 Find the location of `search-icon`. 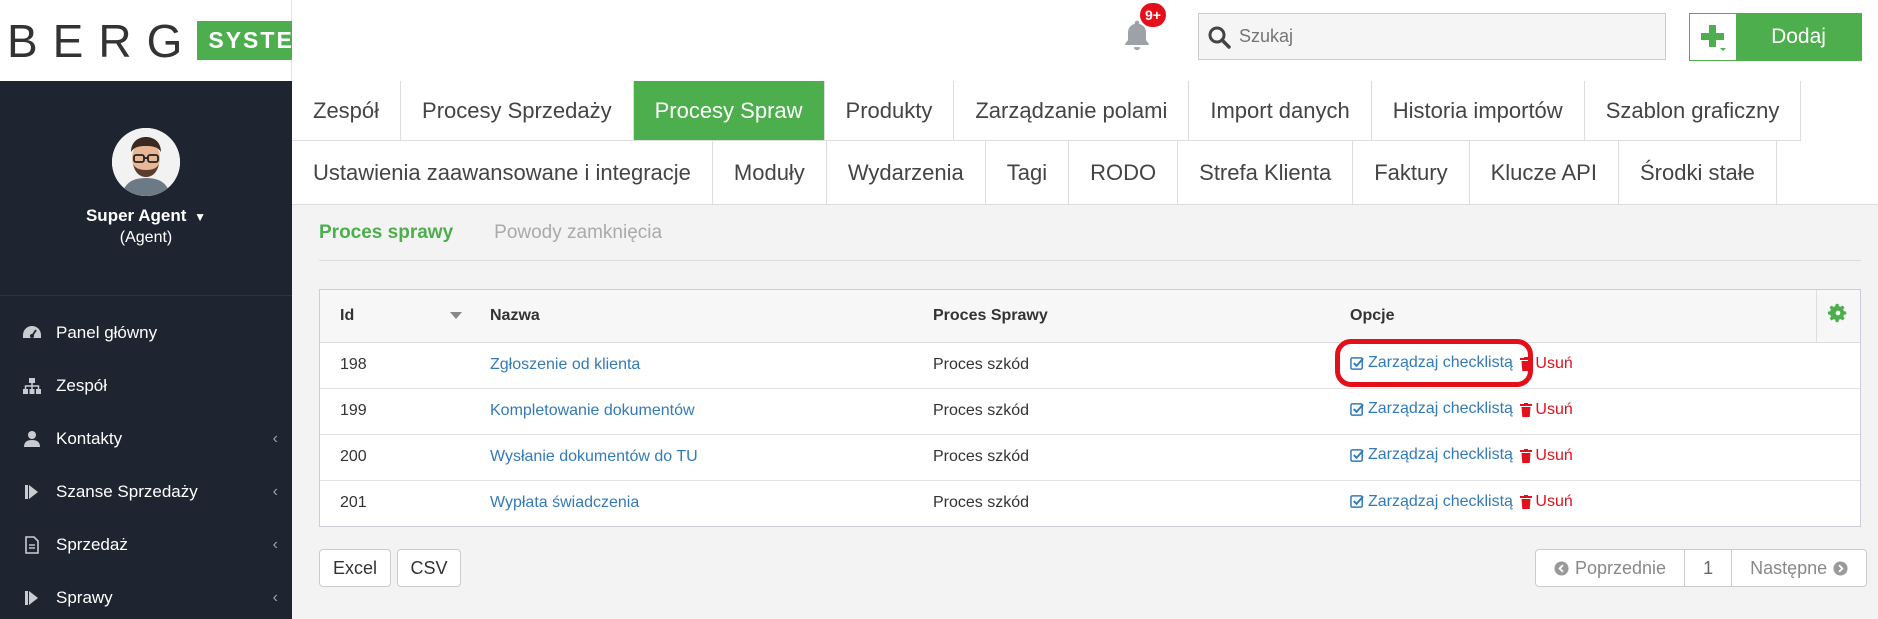

search-icon is located at coordinates (1219, 37).